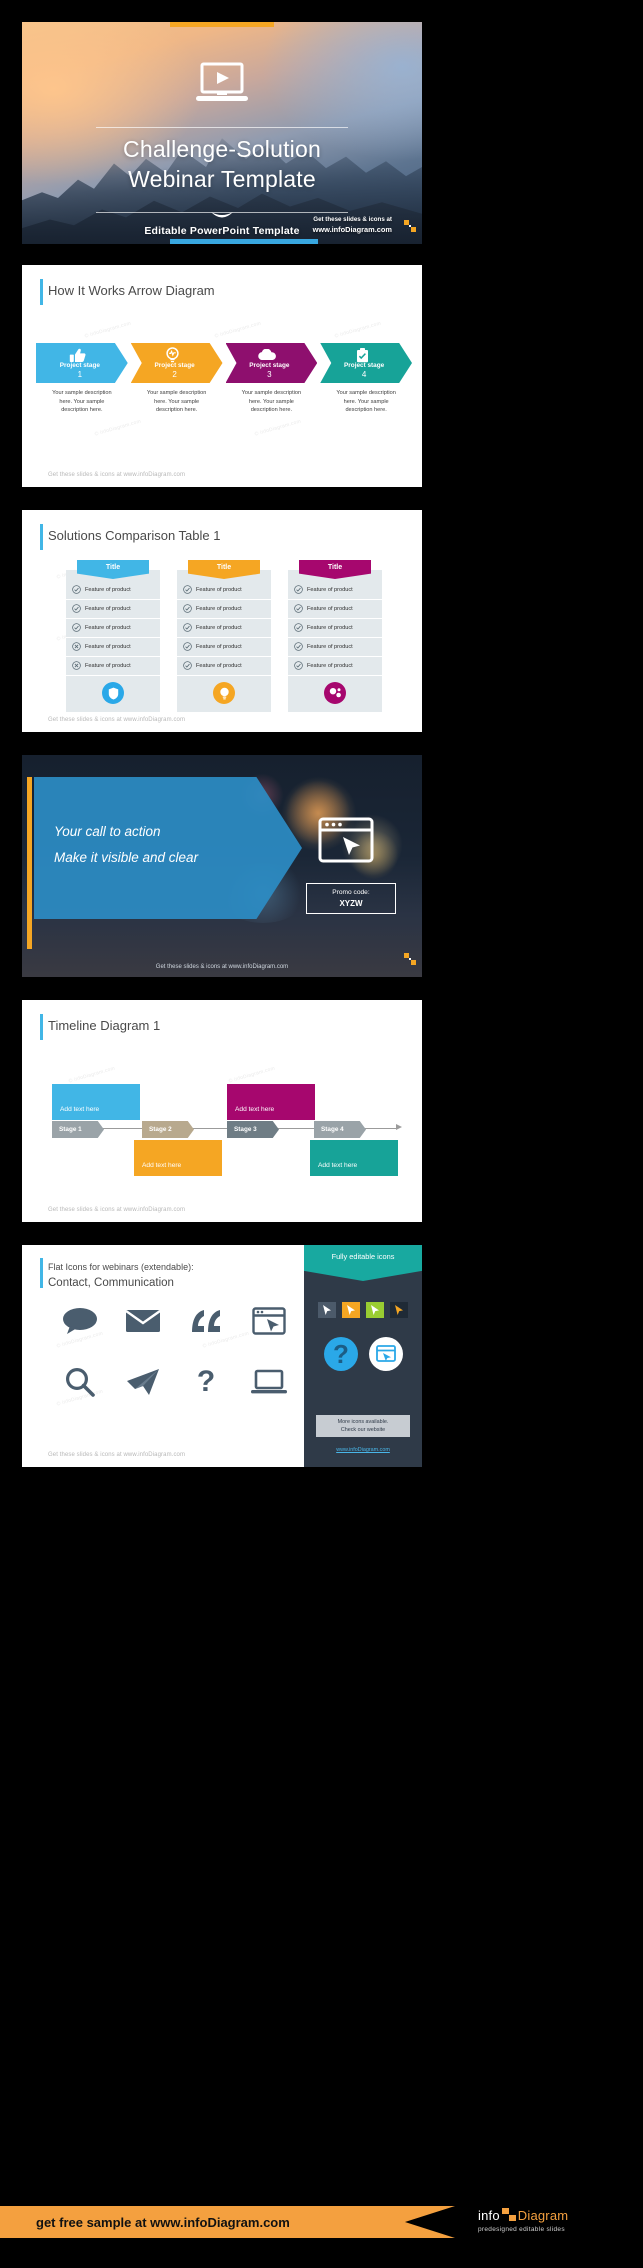  Describe the element at coordinates (363, 1450) in the screenshot. I see `panel-website-link: www.infoDiagram.com` at that location.